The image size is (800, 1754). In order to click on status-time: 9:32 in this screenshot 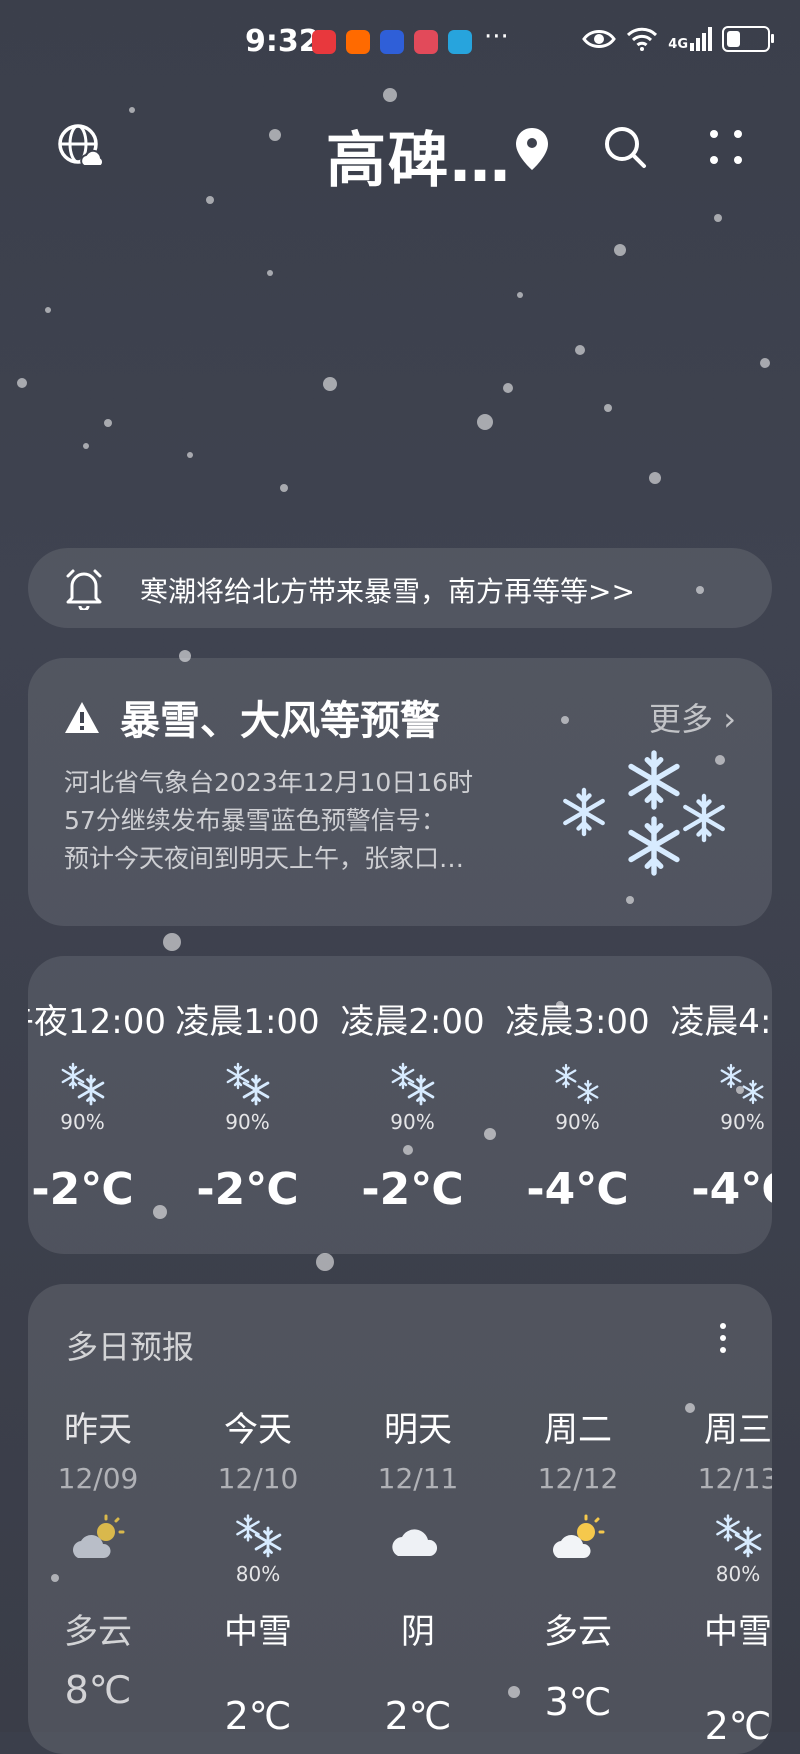, I will do `click(282, 41)`.